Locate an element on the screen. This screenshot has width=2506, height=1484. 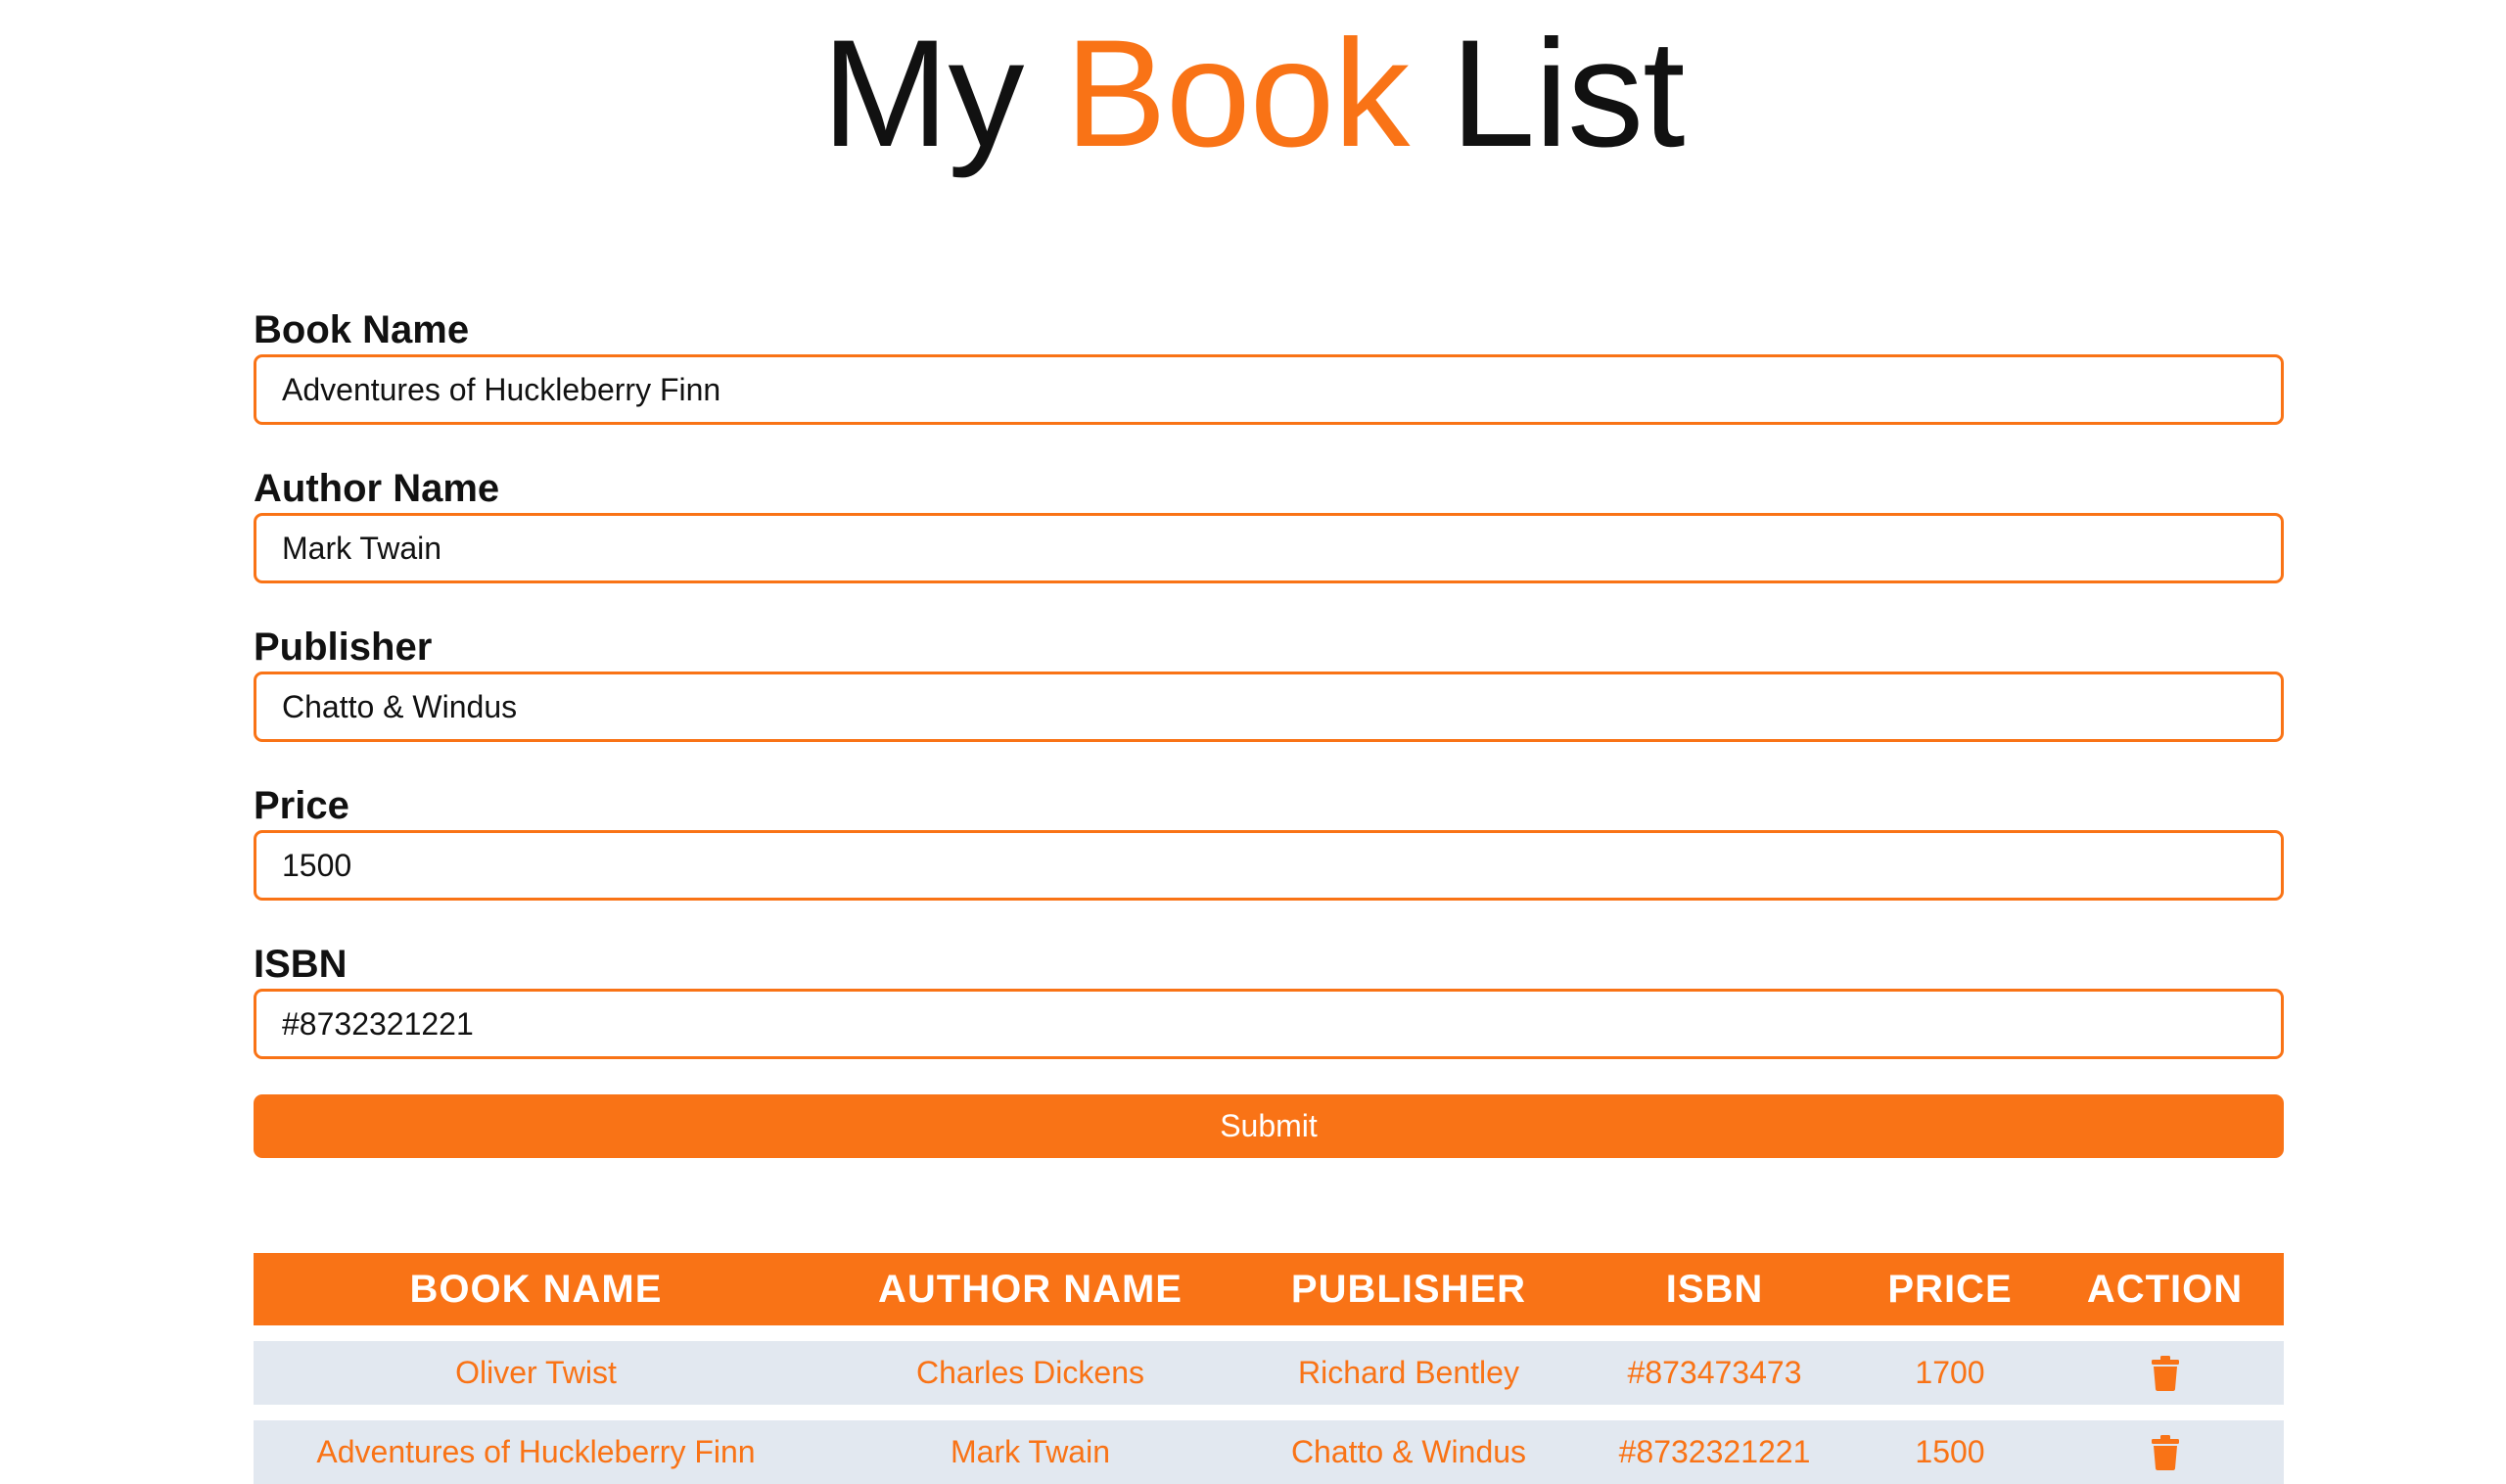
publisher-input is located at coordinates (1269, 707).